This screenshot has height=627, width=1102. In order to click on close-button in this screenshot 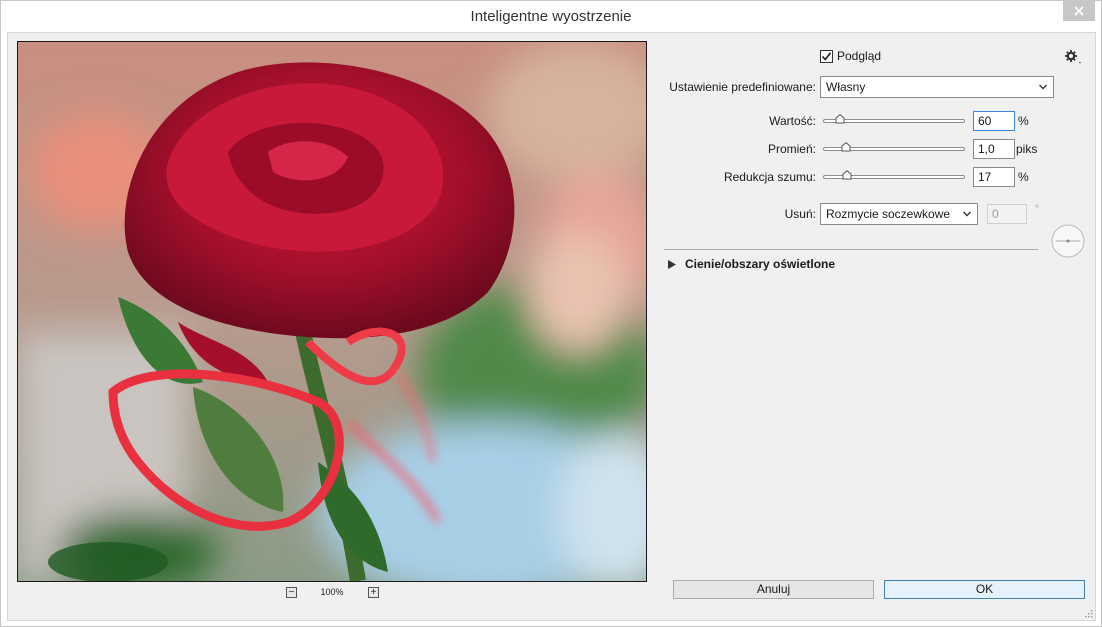, I will do `click(1079, 11)`.